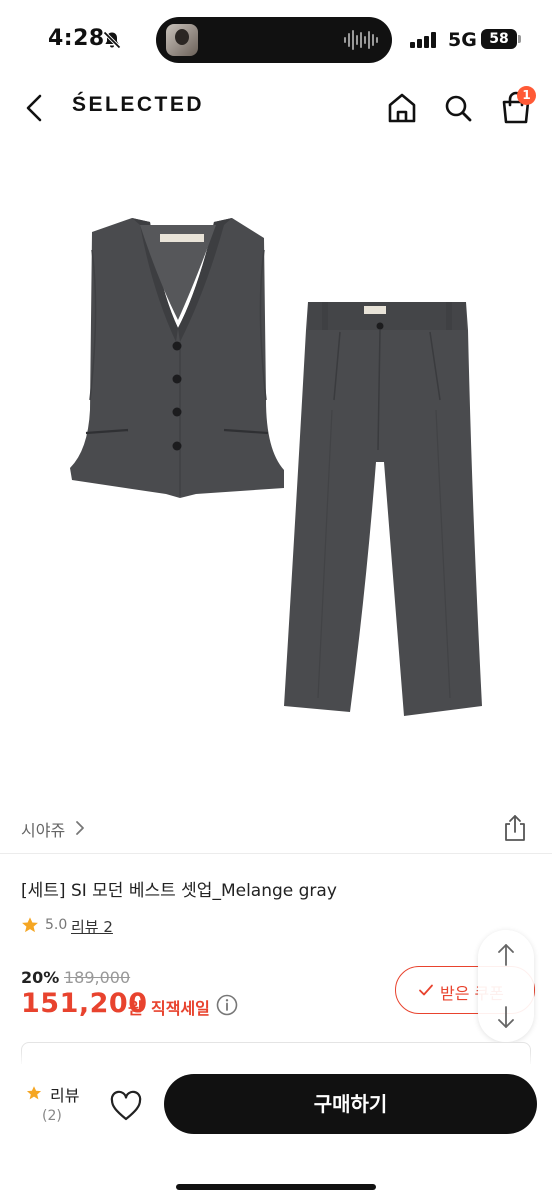 The width and height of the screenshot is (552, 1200). I want to click on review-tab-count: (2), so click(52, 1116).